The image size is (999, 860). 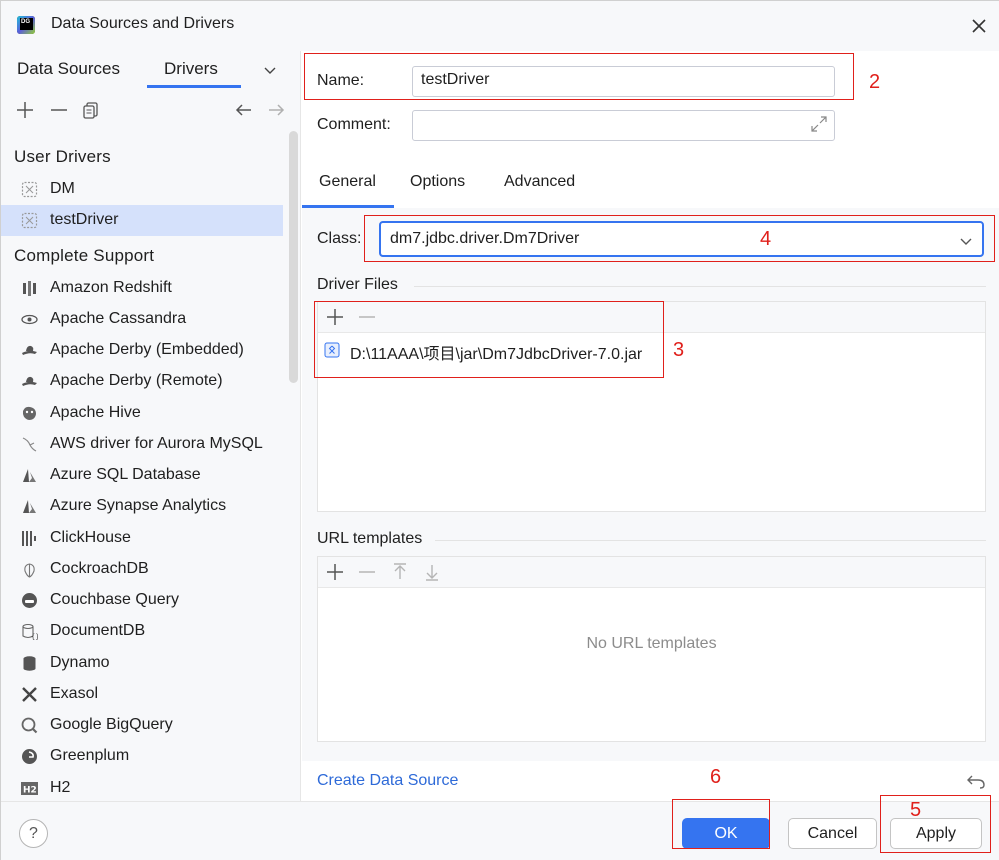 I want to click on url-templates-empty-text: No URL templates, so click(x=651, y=643).